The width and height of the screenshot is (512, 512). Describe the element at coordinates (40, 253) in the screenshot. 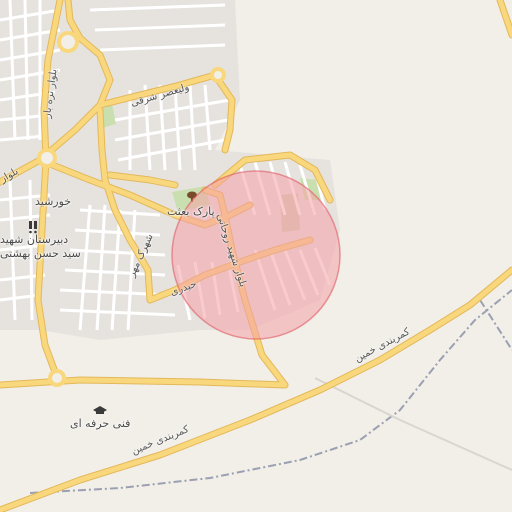

I see `poi-label-school-line2: سید حسن بهشتی` at that location.